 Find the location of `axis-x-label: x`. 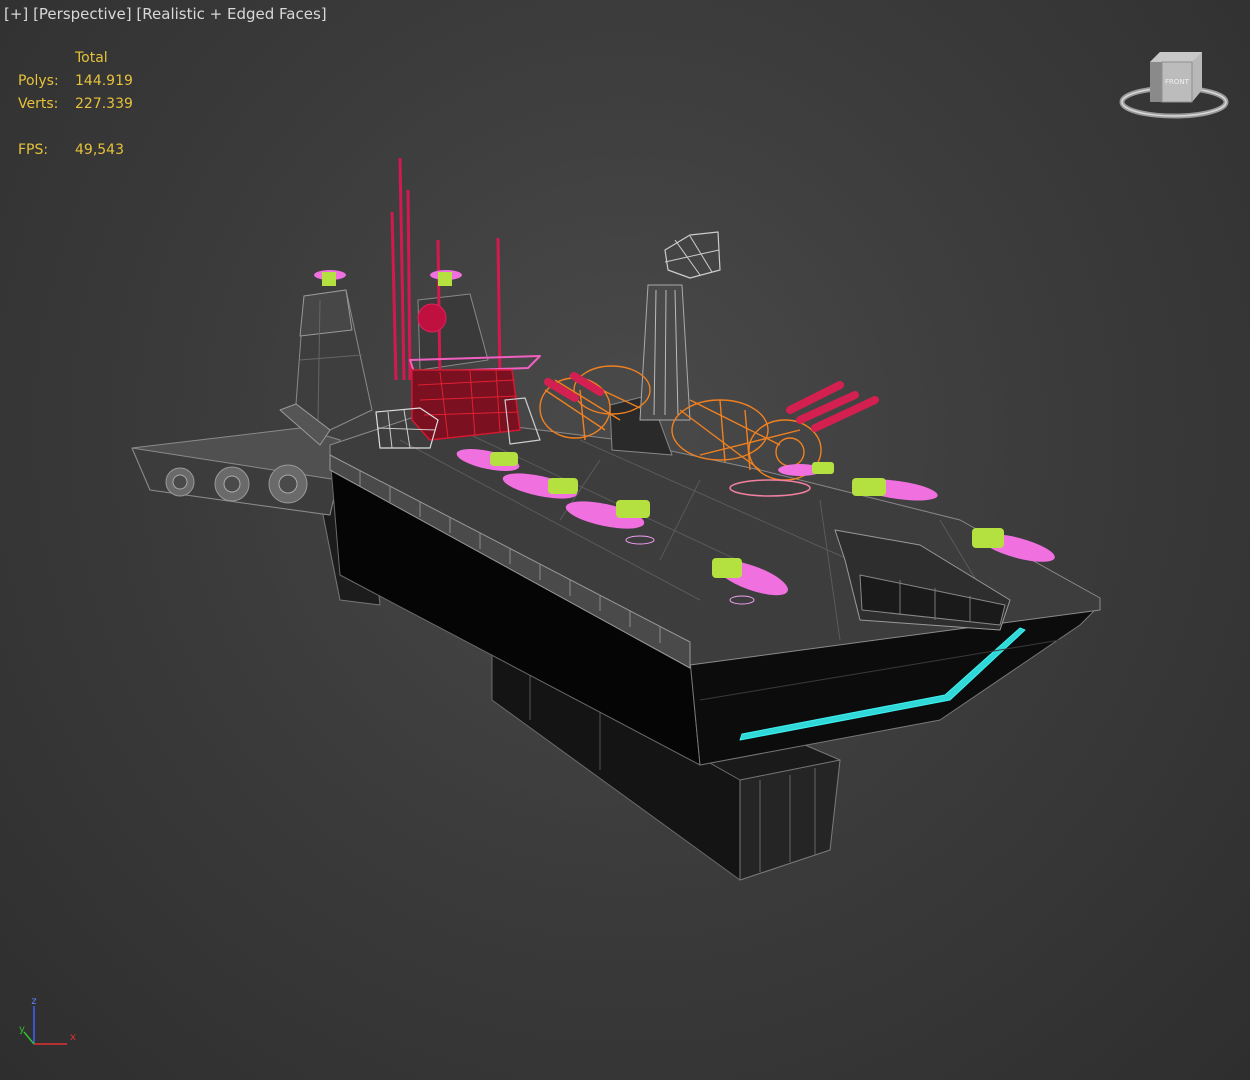

axis-x-label: x is located at coordinates (73, 1037).